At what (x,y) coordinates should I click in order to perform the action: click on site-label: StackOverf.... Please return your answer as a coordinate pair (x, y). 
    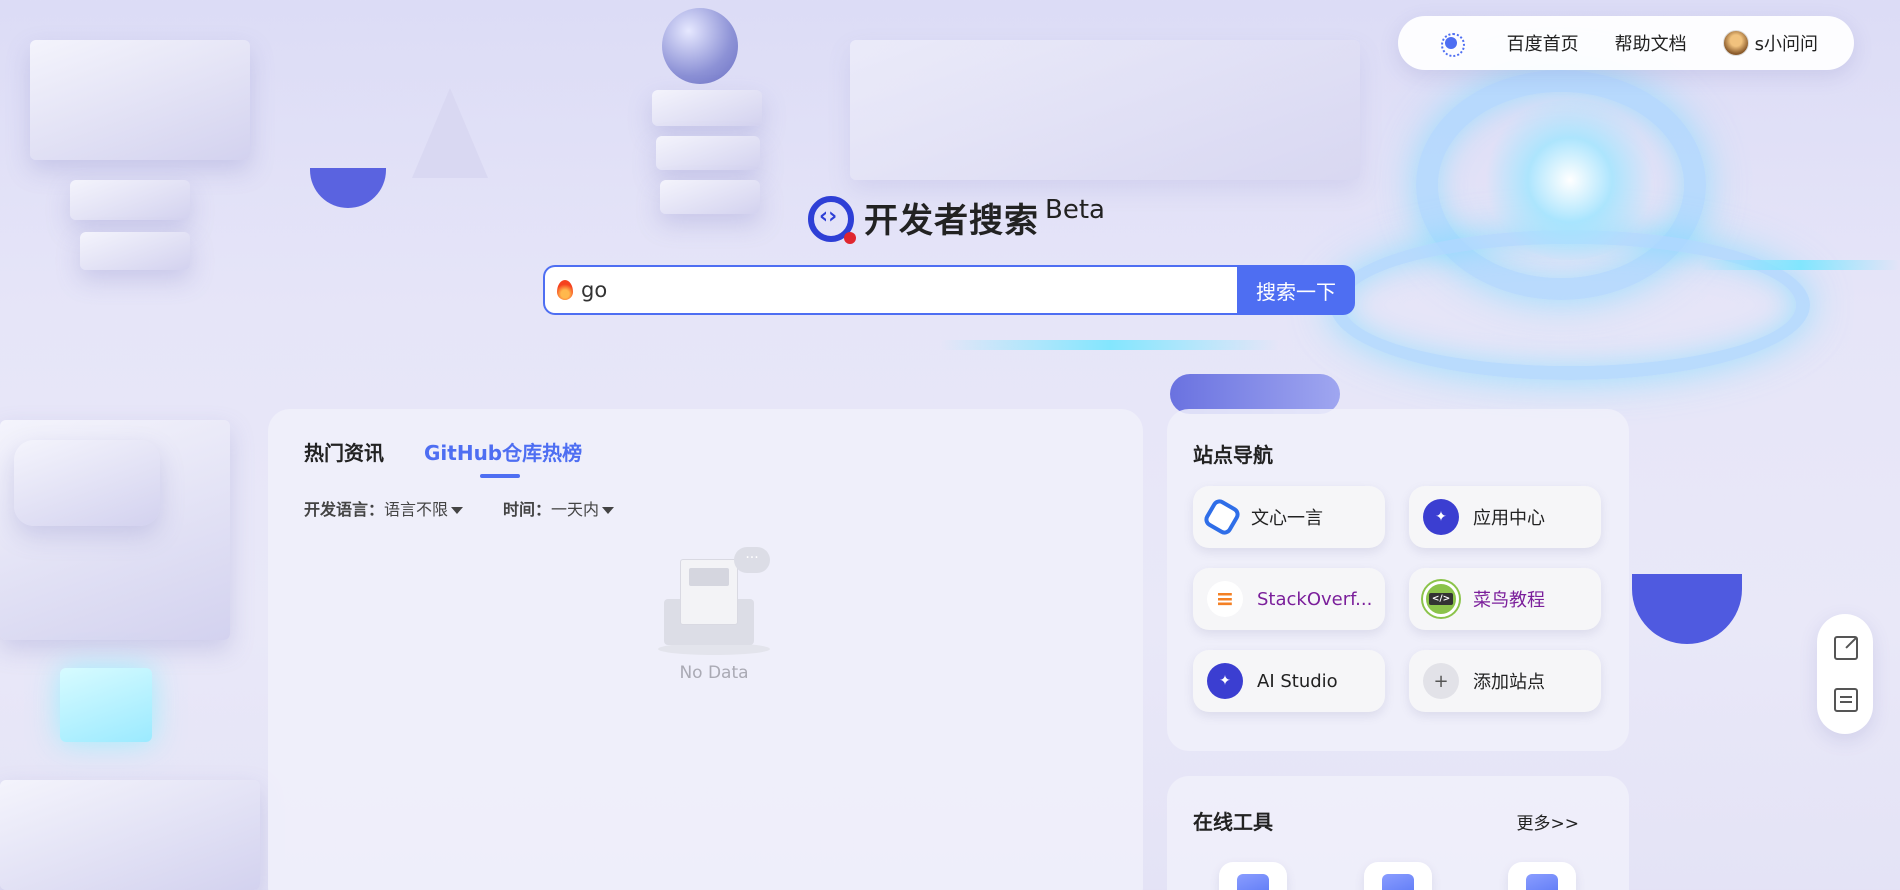
    Looking at the image, I should click on (1315, 599).